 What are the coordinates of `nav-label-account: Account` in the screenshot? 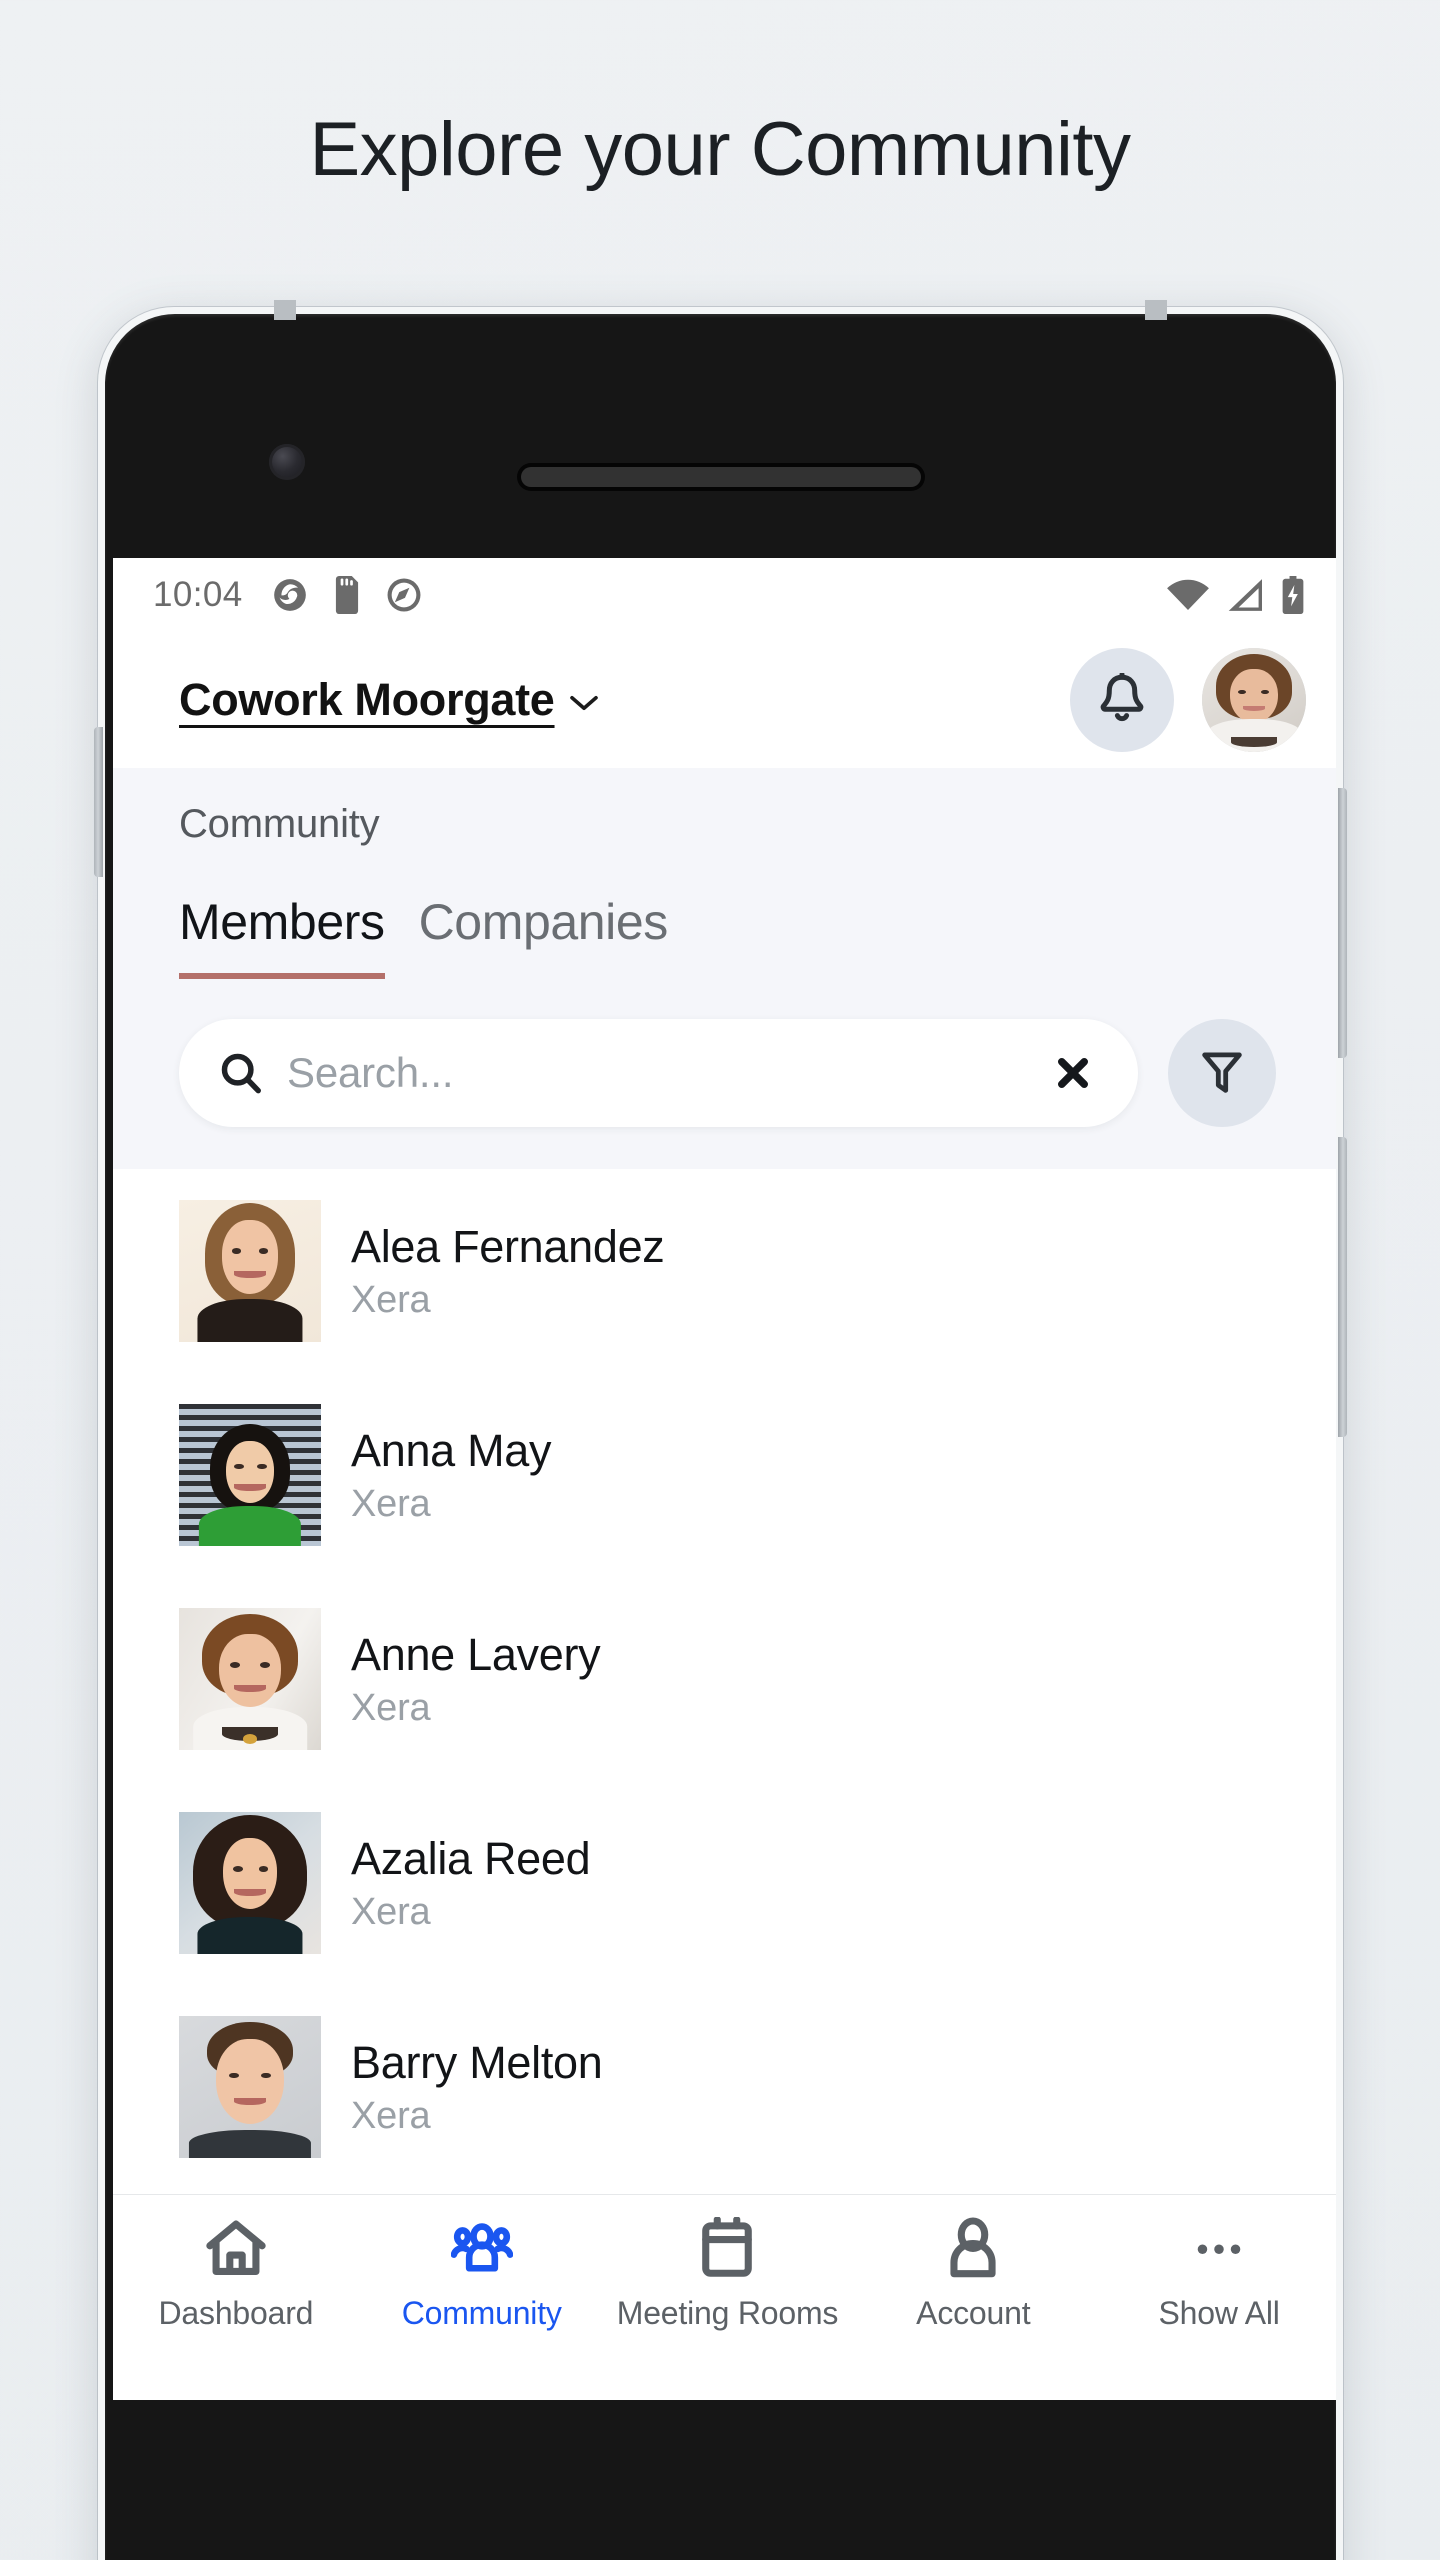 It's located at (973, 2313).